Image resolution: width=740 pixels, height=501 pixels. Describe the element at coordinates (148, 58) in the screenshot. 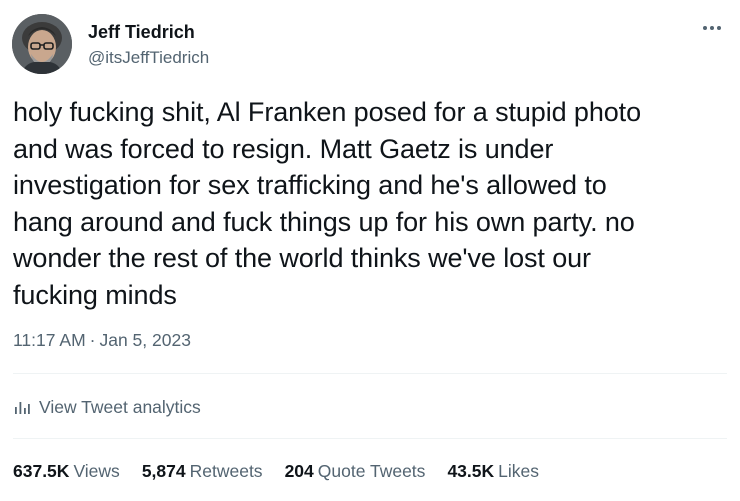

I see `author-handle: @itsJeffTiedrich` at that location.